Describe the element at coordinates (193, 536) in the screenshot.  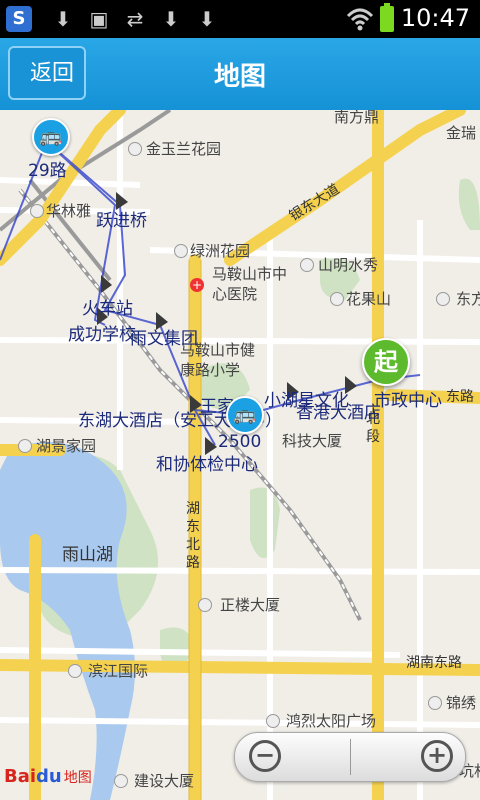
I see `road-label: 湖东北路` at that location.